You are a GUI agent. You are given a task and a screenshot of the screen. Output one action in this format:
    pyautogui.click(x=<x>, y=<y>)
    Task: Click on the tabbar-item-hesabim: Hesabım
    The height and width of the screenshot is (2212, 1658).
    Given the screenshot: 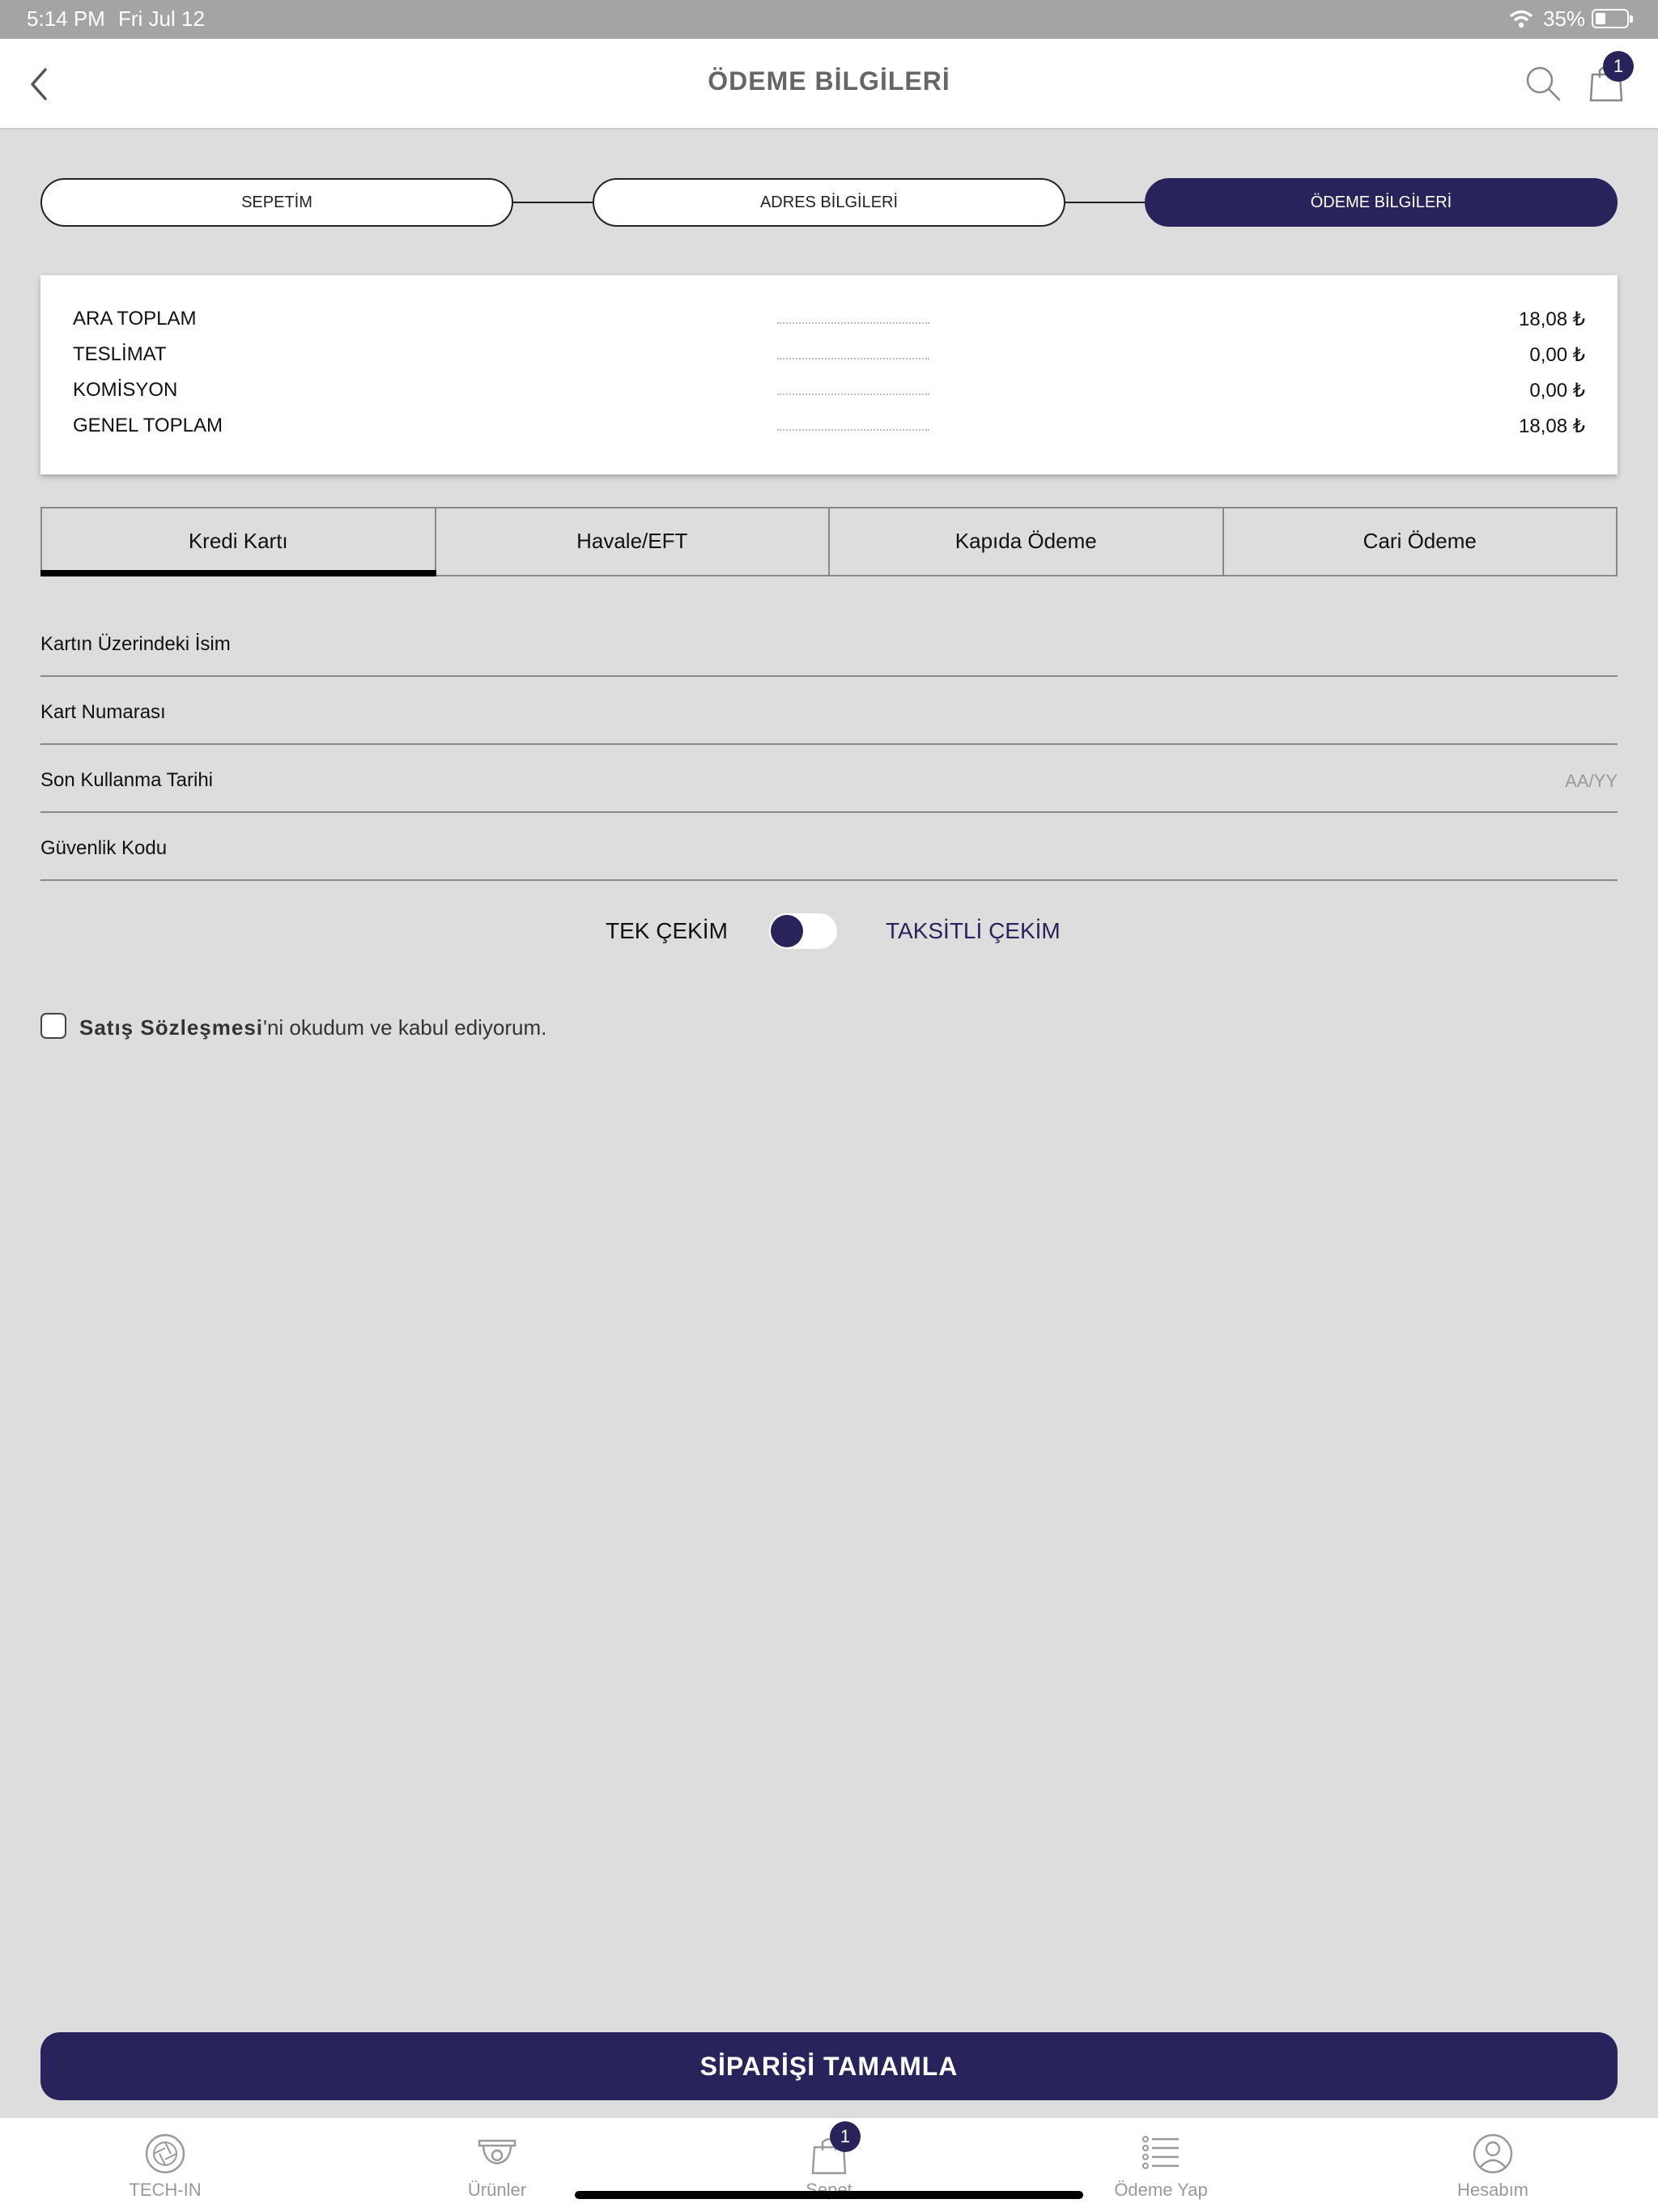 What is the action you would take?
    pyautogui.click(x=1493, y=2165)
    